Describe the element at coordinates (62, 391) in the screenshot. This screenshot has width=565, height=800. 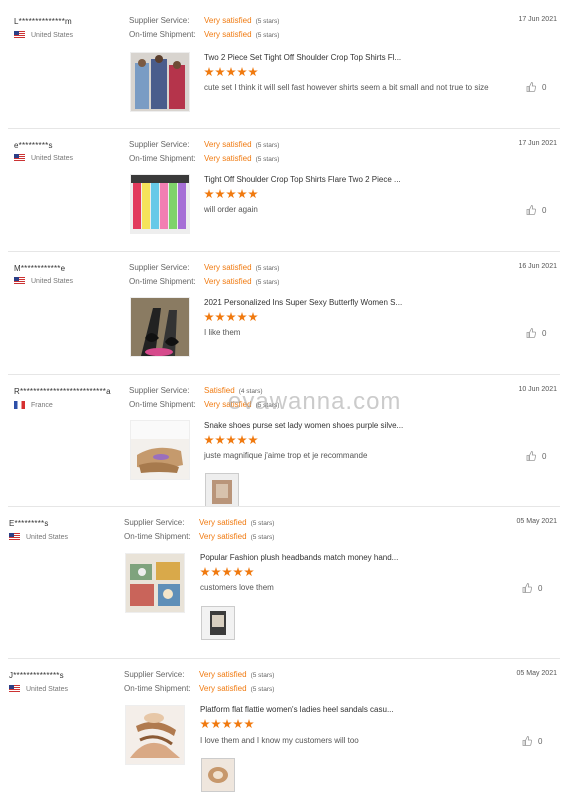
I see `reviewer-name: R**************************a` at that location.